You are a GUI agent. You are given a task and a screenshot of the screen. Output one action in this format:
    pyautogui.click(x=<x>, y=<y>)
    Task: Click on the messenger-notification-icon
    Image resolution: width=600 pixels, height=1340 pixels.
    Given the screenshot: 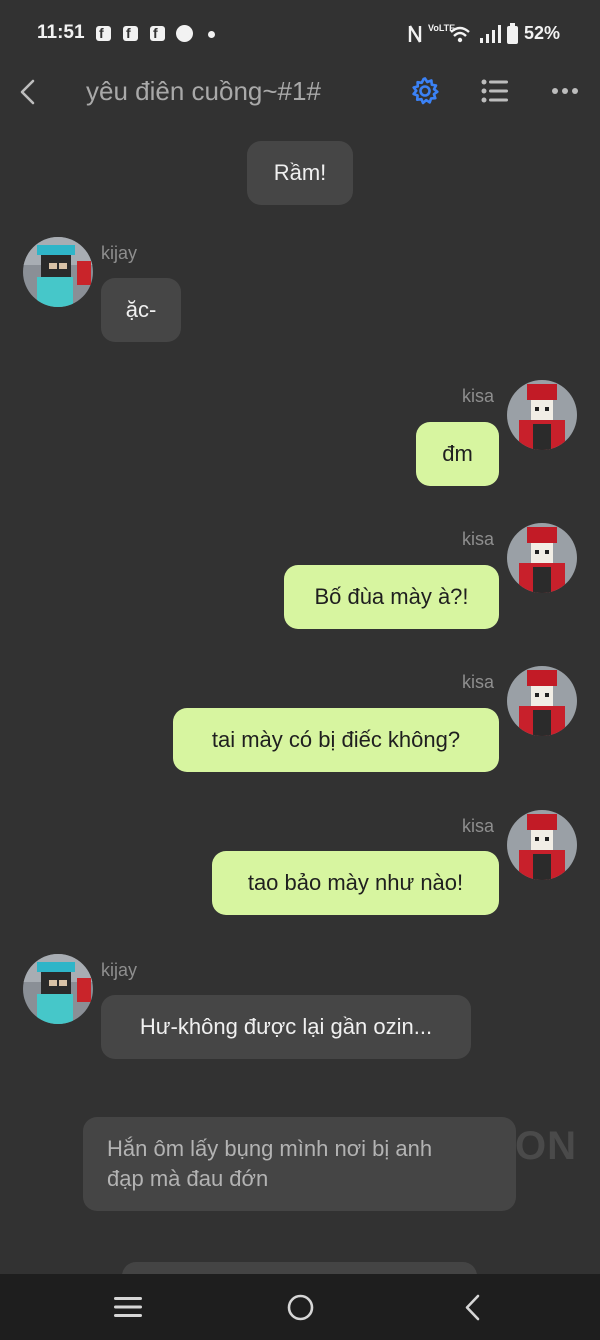 What is the action you would take?
    pyautogui.click(x=184, y=33)
    